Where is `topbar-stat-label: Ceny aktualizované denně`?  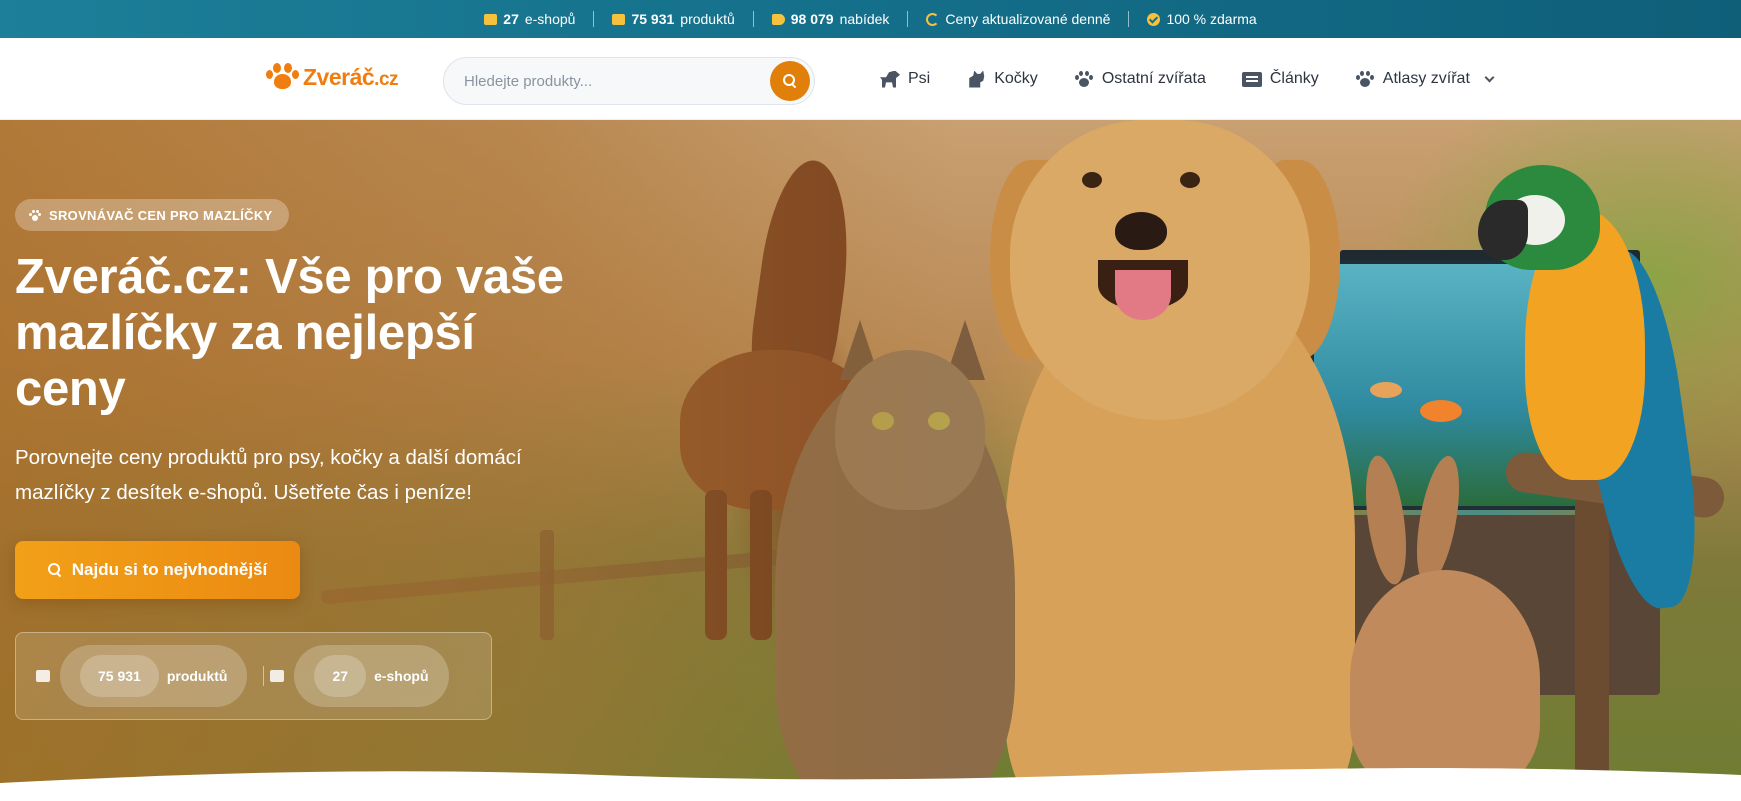
topbar-stat-label: Ceny aktualizované denně is located at coordinates (1028, 19).